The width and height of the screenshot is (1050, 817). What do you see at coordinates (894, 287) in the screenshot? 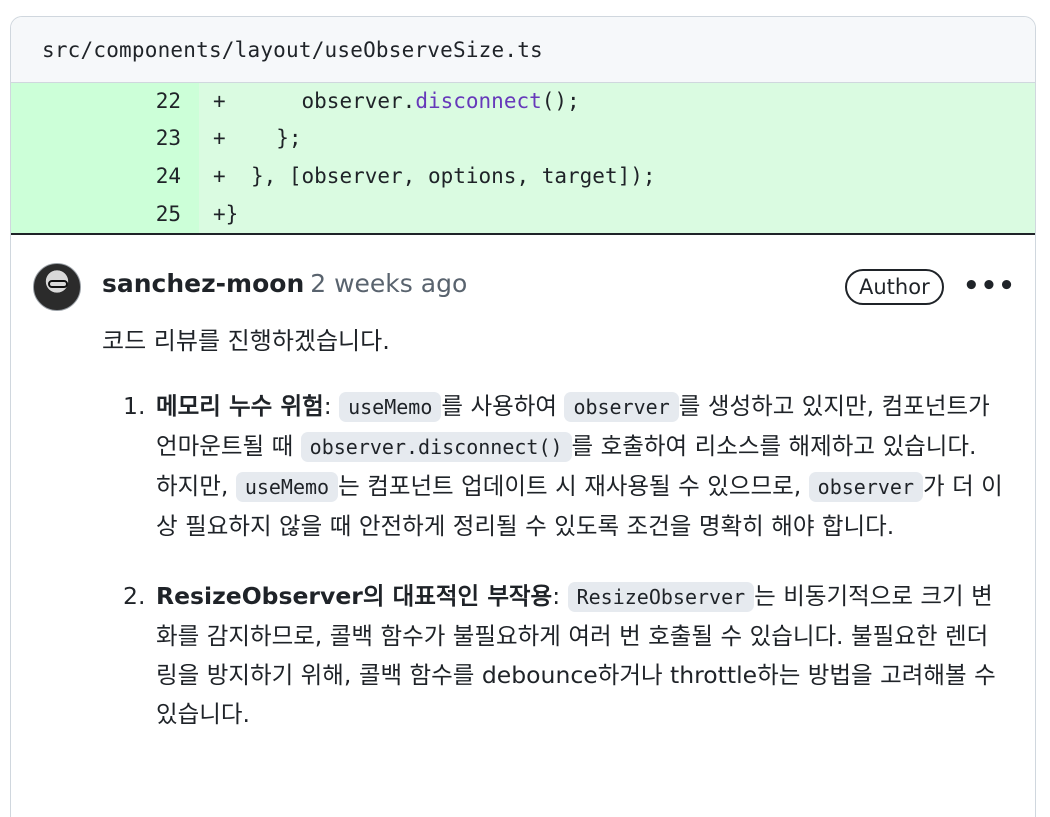
I see `author-badge: Author` at bounding box center [894, 287].